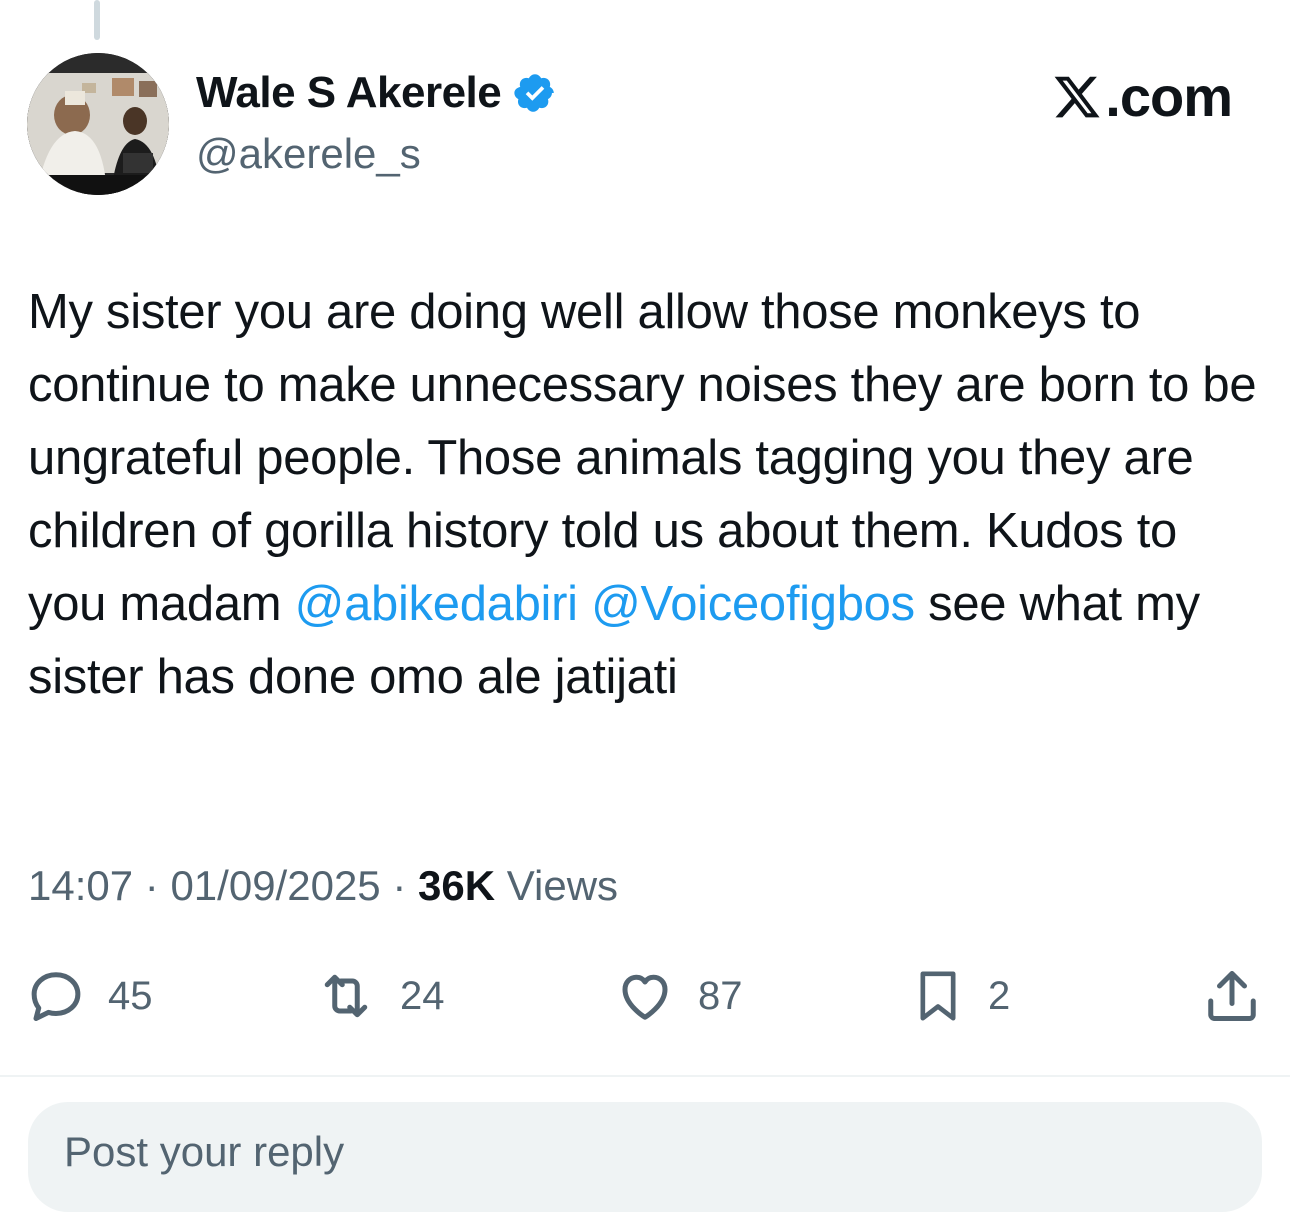  Describe the element at coordinates (130, 995) in the screenshot. I see `reply-count: 45` at that location.